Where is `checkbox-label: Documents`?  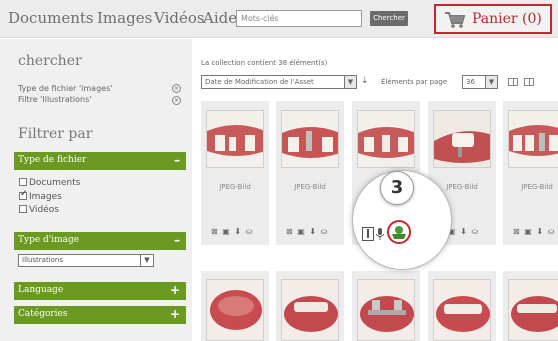
checkbox-label: Documents is located at coordinates (55, 183).